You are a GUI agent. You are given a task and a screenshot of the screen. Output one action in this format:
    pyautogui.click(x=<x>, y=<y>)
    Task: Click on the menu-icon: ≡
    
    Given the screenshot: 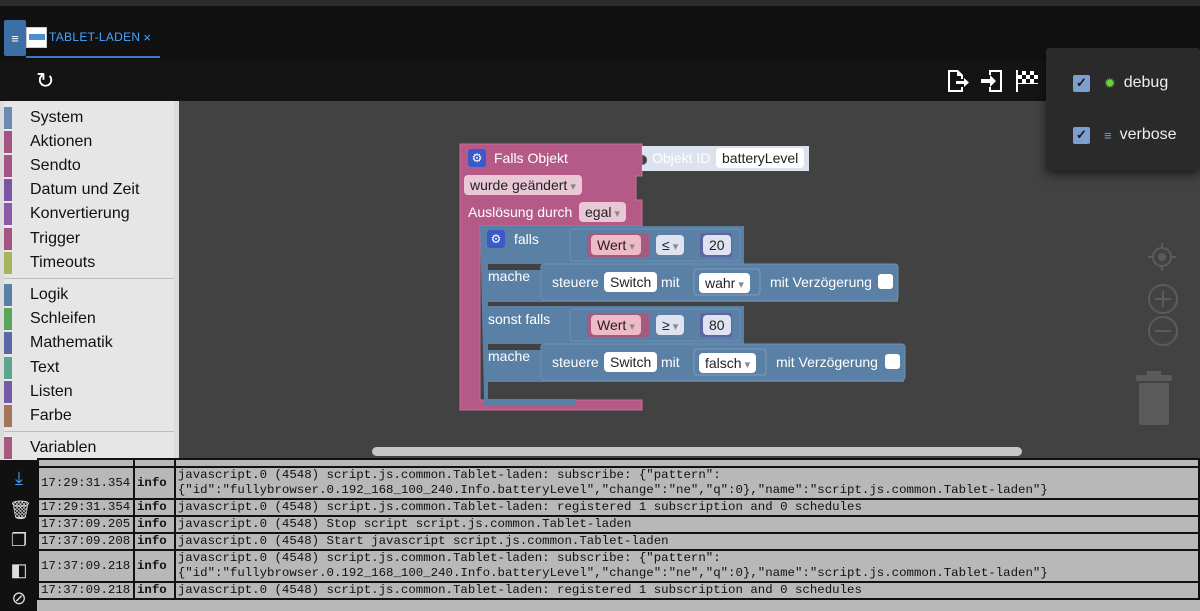 What is the action you would take?
    pyautogui.click(x=15, y=38)
    